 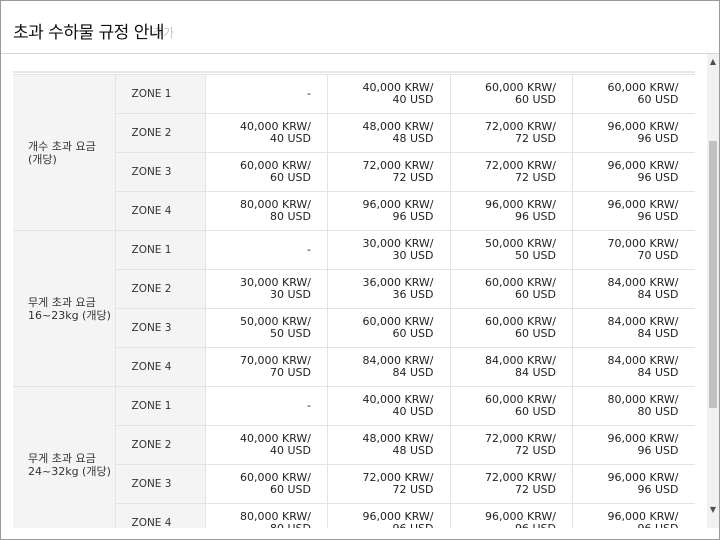 I want to click on scrollbar-thumb, so click(x=713, y=274).